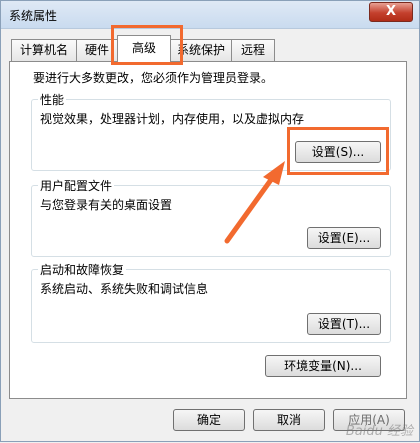  What do you see at coordinates (254, 202) in the screenshot?
I see `annotation-arrow-icon` at bounding box center [254, 202].